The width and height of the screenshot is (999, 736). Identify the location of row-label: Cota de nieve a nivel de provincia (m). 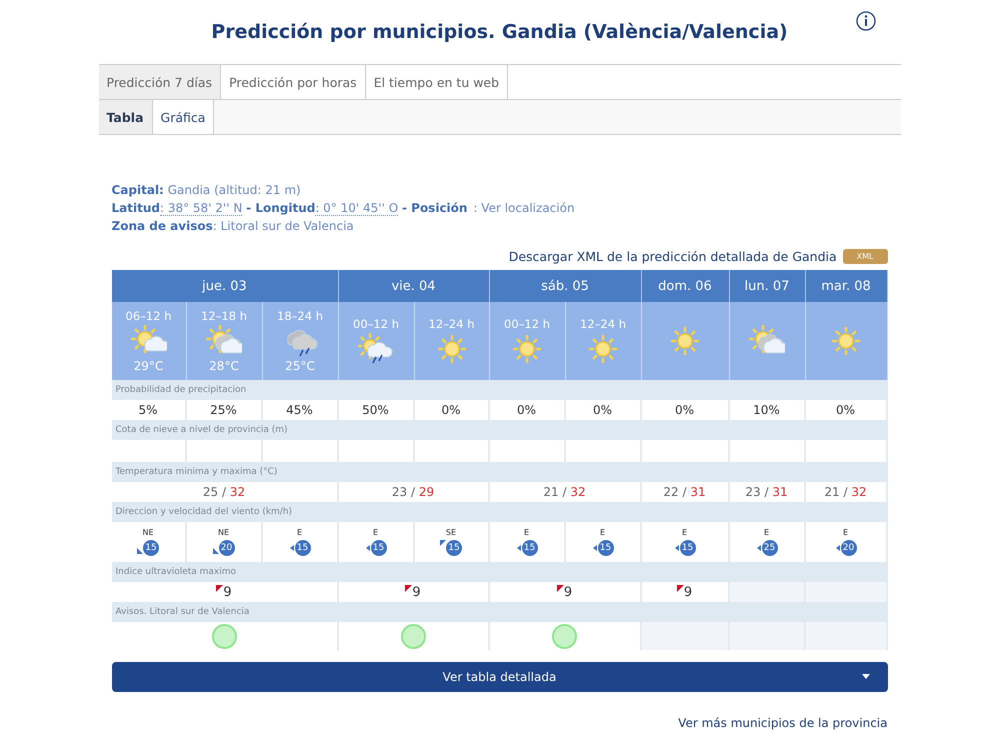
(500, 430).